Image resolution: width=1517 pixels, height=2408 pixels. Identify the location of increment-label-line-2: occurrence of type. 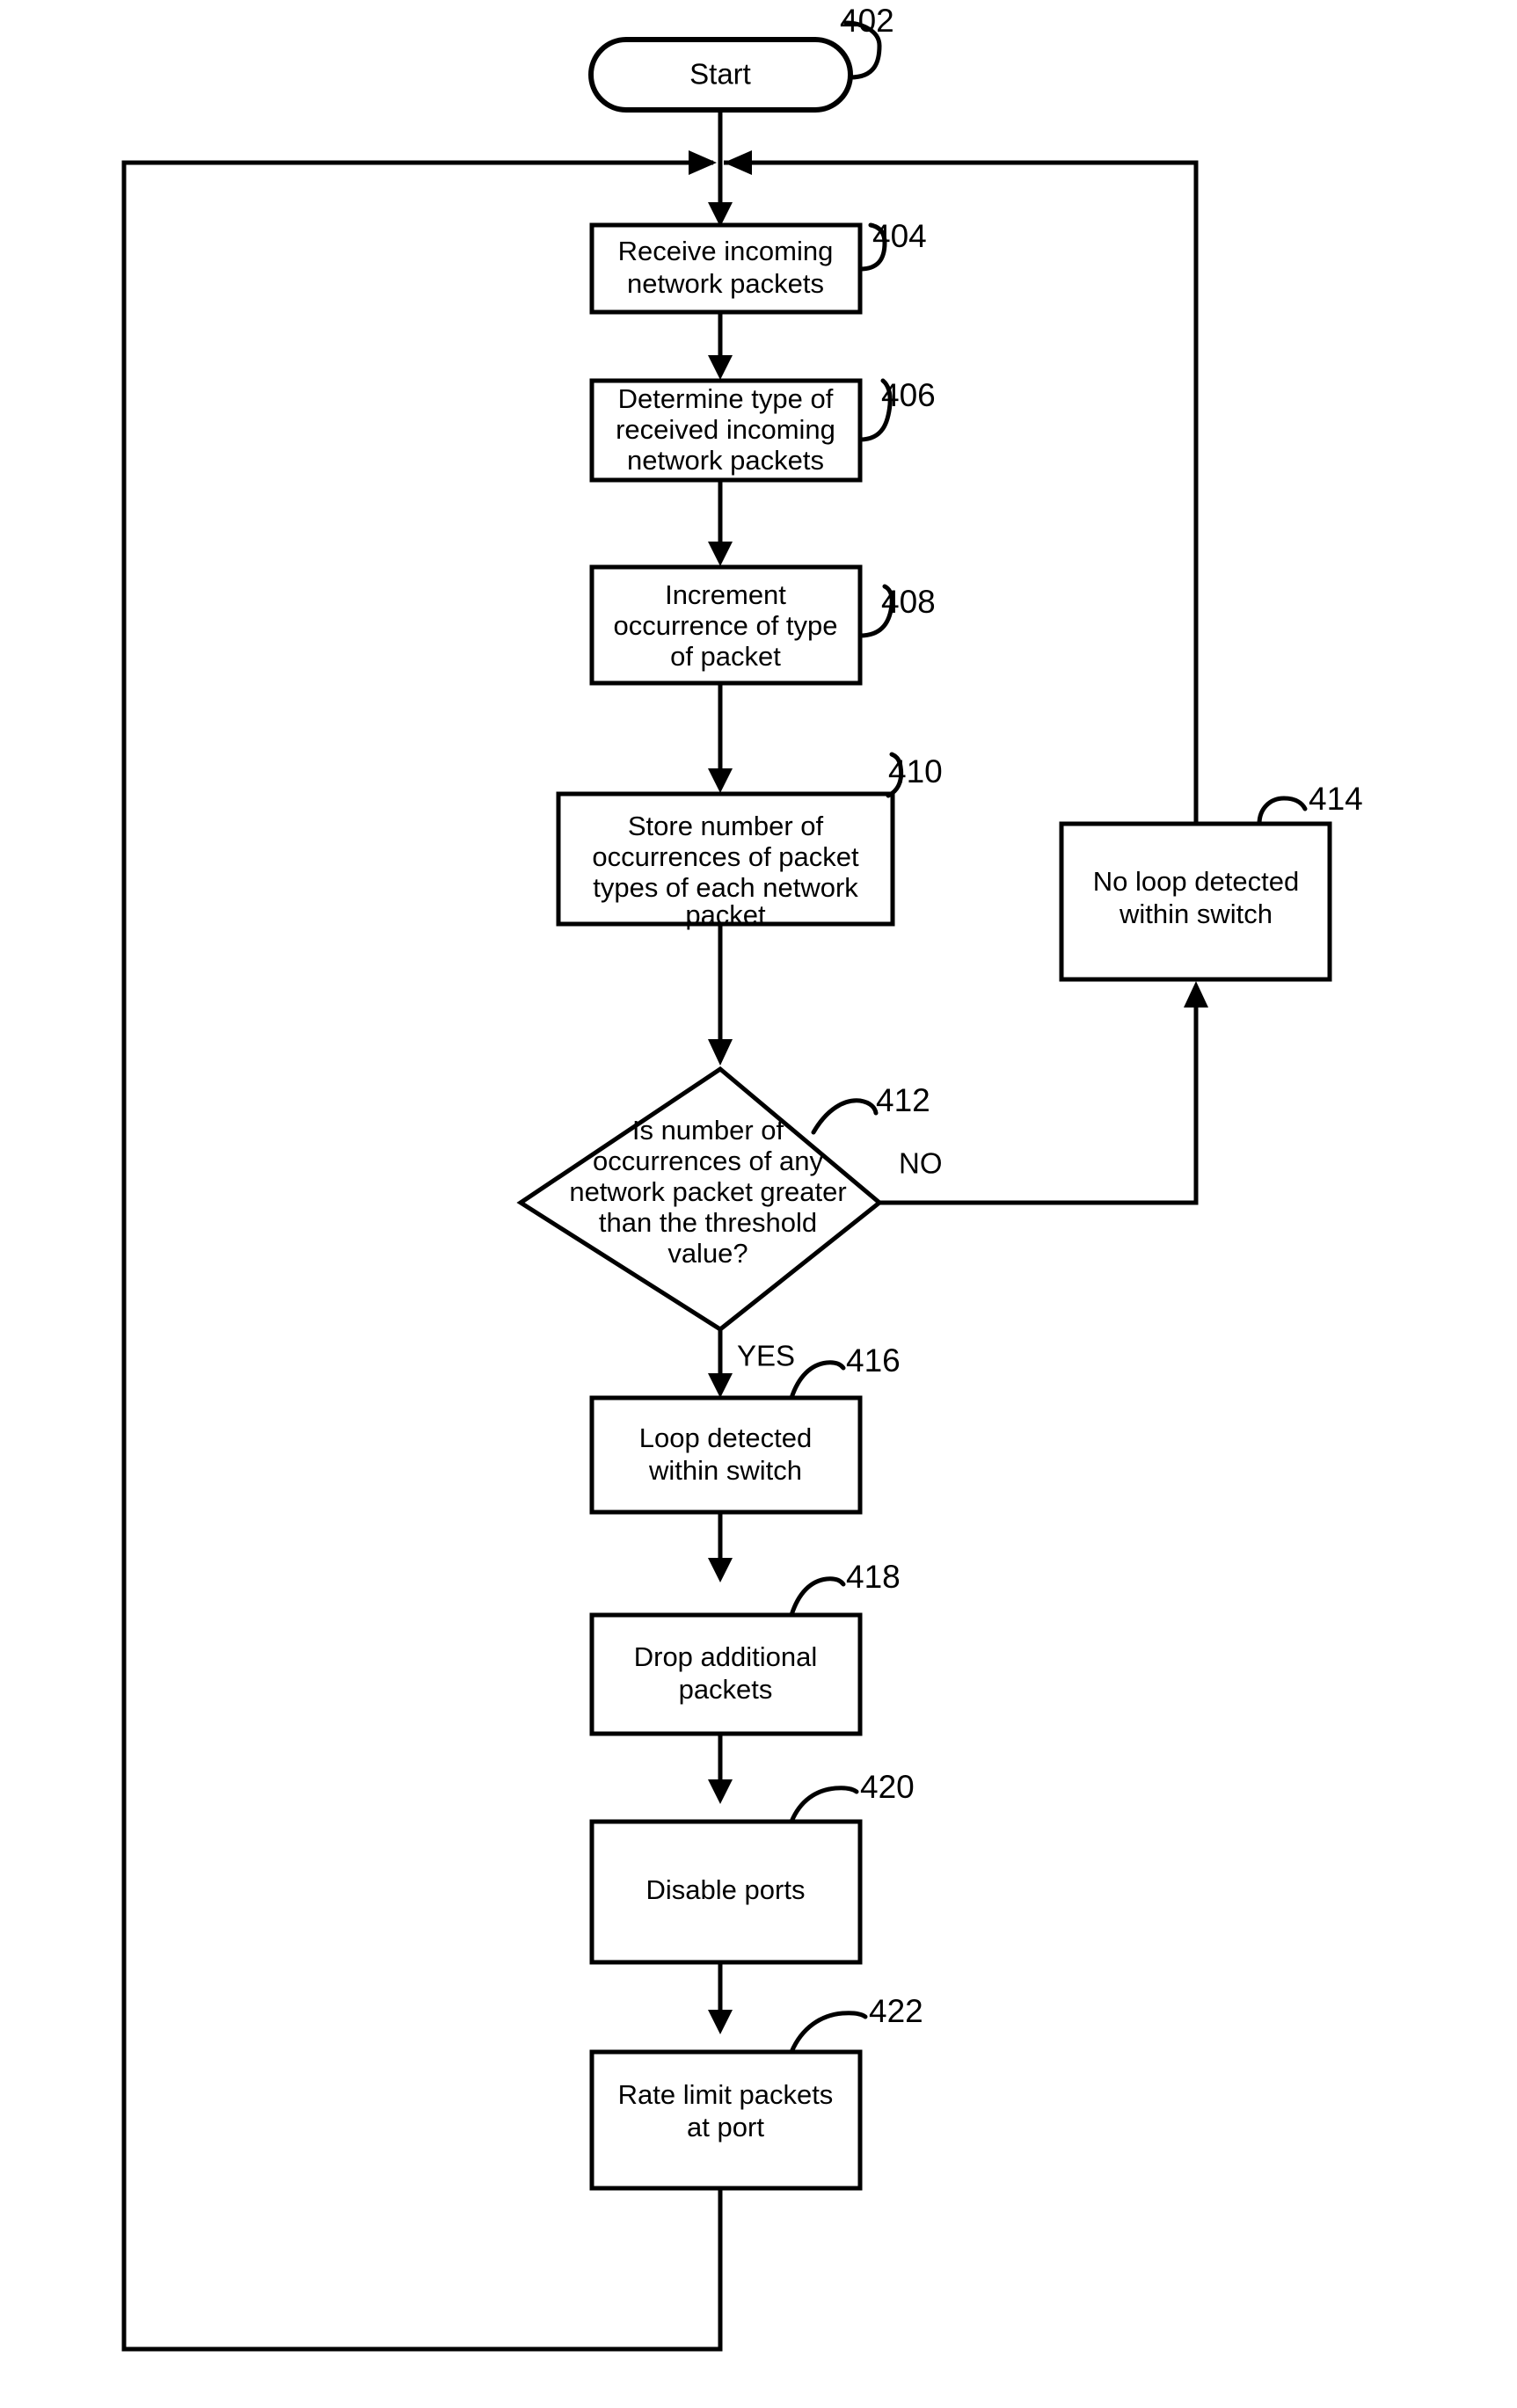
(725, 625).